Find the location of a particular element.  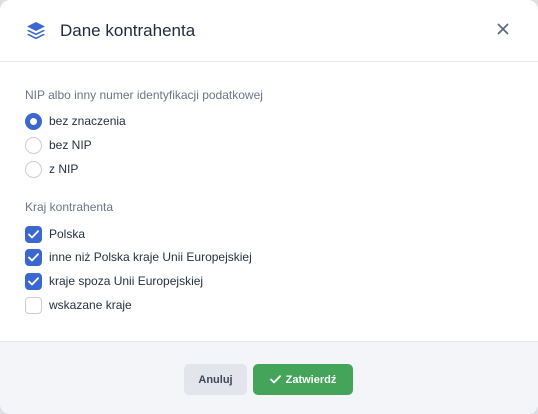

checkbox-label: Polska is located at coordinates (67, 234).